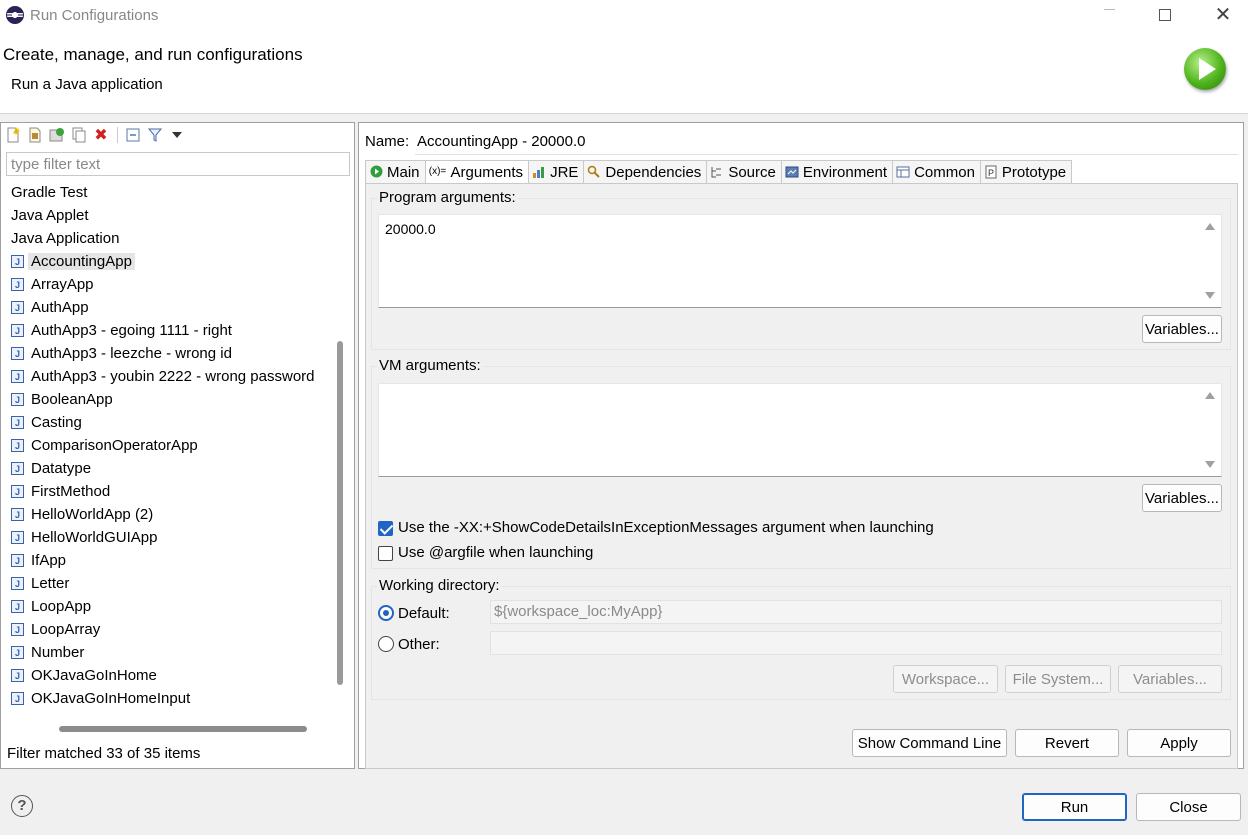 This screenshot has height=835, width=1248. I want to click on show-code-details-checkbox, so click(385, 528).